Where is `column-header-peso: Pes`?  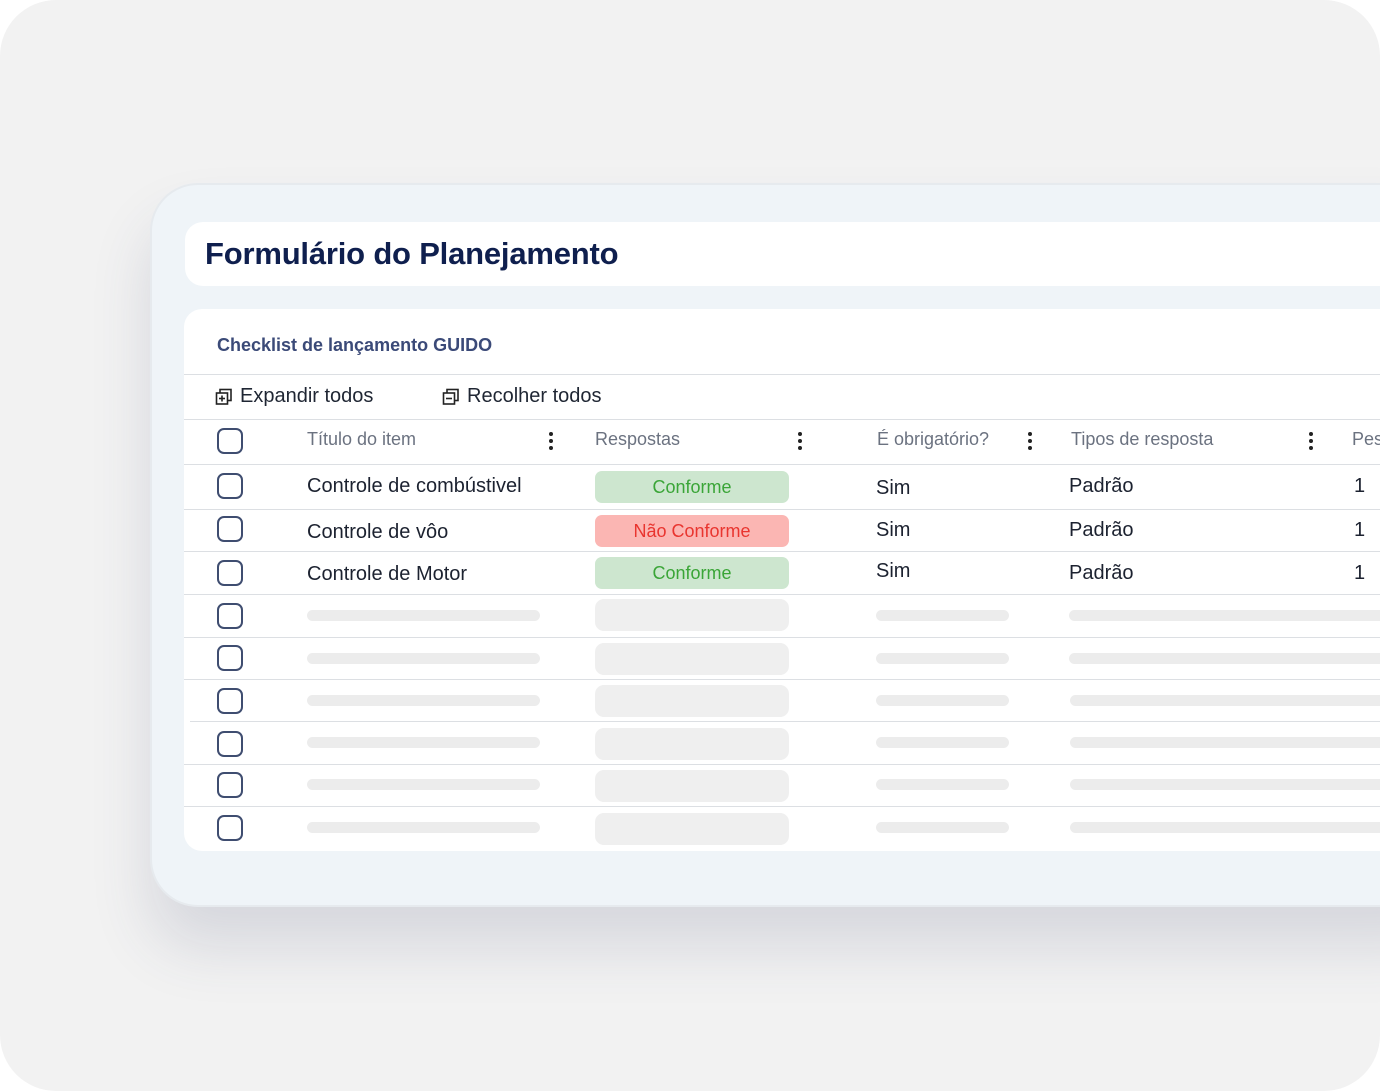
column-header-peso: Pes is located at coordinates (1366, 439).